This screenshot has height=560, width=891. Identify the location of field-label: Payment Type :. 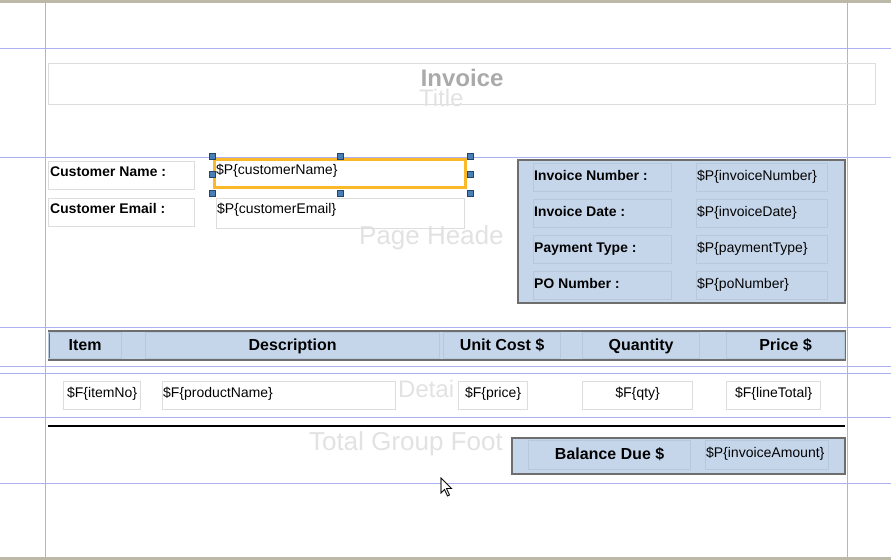
(602, 249).